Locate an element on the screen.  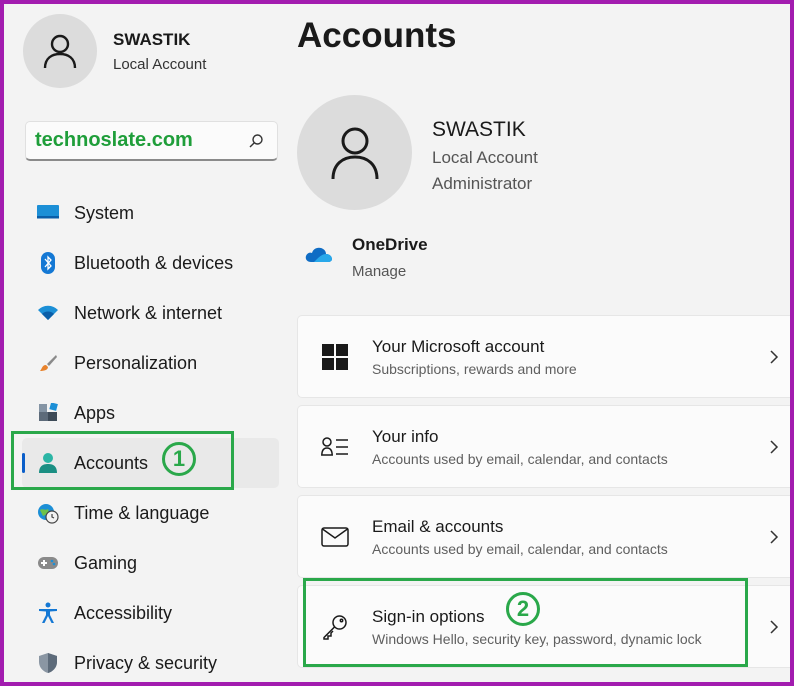
sidebar-item-label: Apps is located at coordinates (95, 412).